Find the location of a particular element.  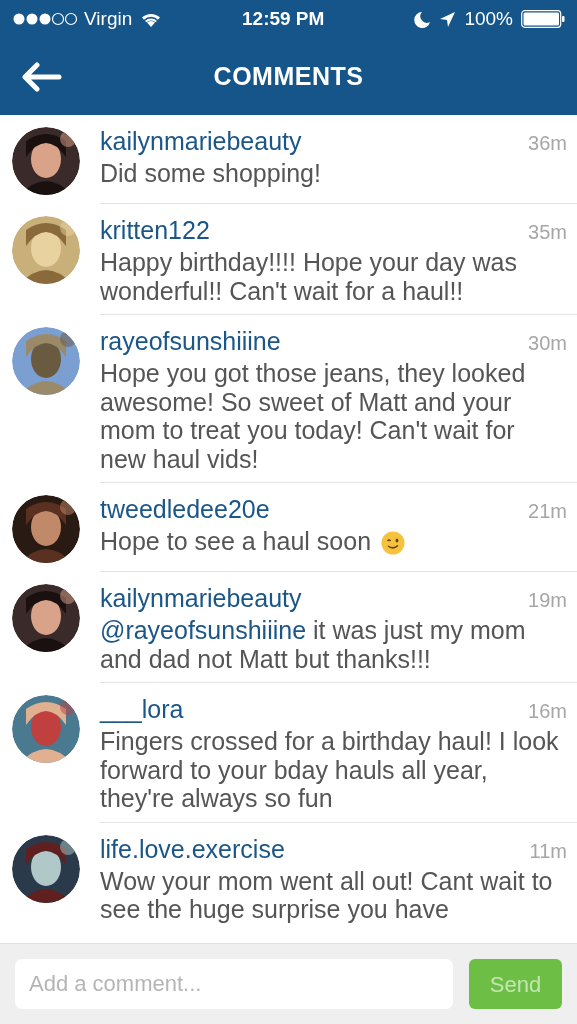

wifi-icon is located at coordinates (151, 19).